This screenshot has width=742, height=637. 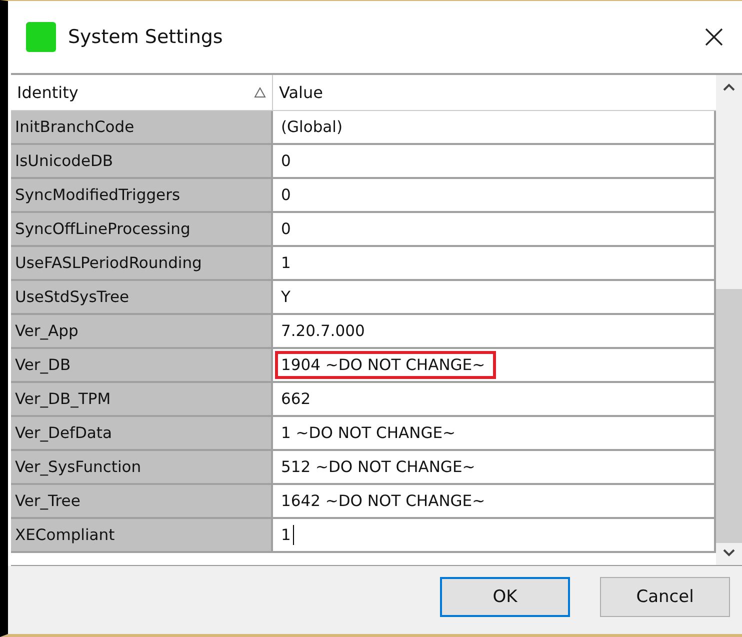 I want to click on value-cell: (Global), so click(x=494, y=128).